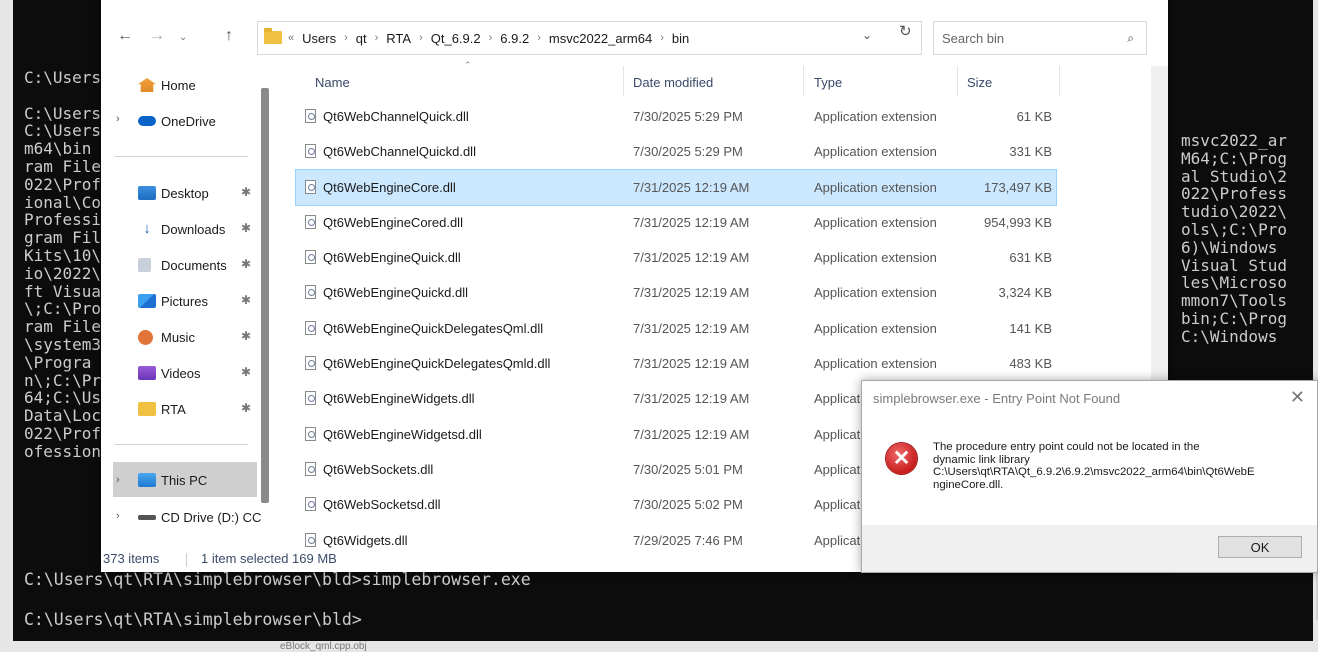  Describe the element at coordinates (1030, 364) in the screenshot. I see `file-size: 483 KB` at that location.